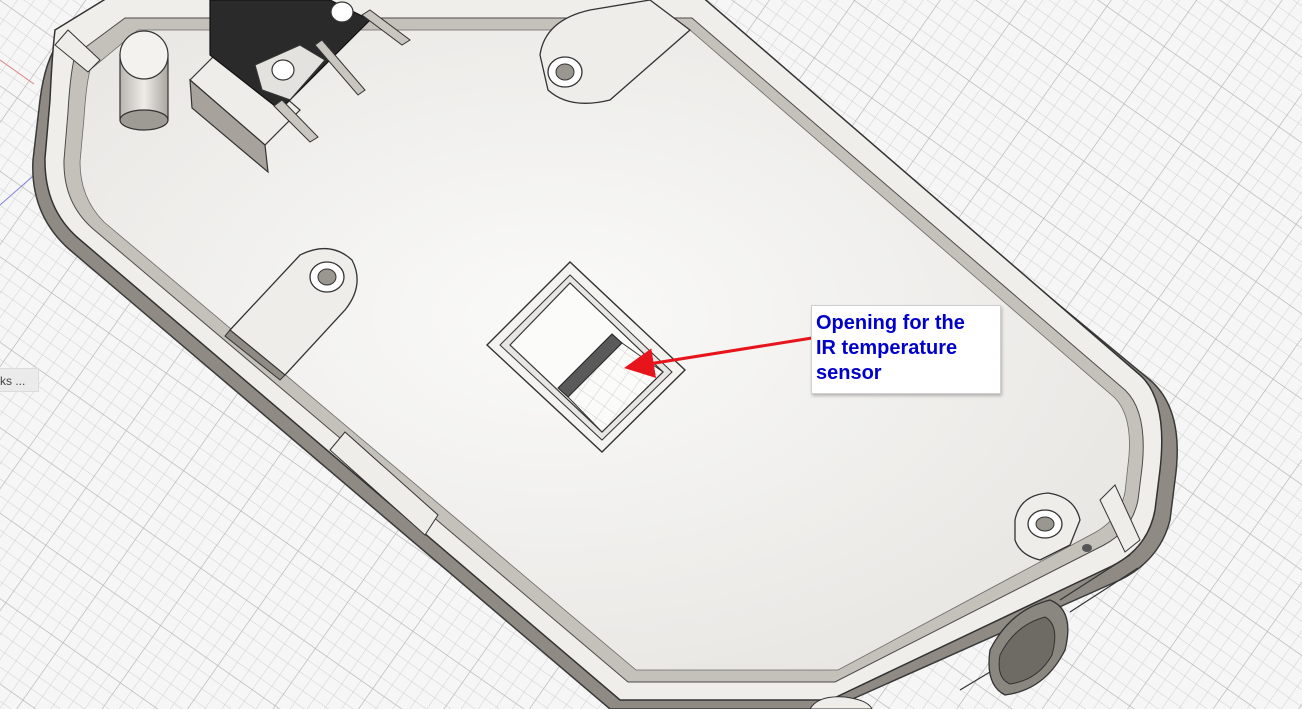 The image size is (1302, 709). I want to click on annotation-callout: Opening for the IR temperature sensor, so click(906, 349).